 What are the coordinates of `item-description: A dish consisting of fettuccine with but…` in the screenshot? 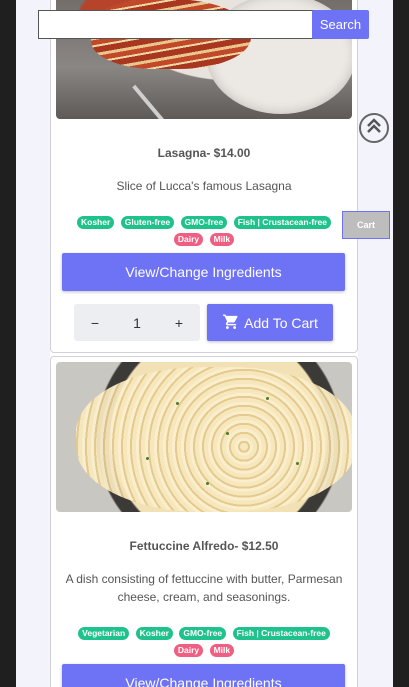 It's located at (204, 588).